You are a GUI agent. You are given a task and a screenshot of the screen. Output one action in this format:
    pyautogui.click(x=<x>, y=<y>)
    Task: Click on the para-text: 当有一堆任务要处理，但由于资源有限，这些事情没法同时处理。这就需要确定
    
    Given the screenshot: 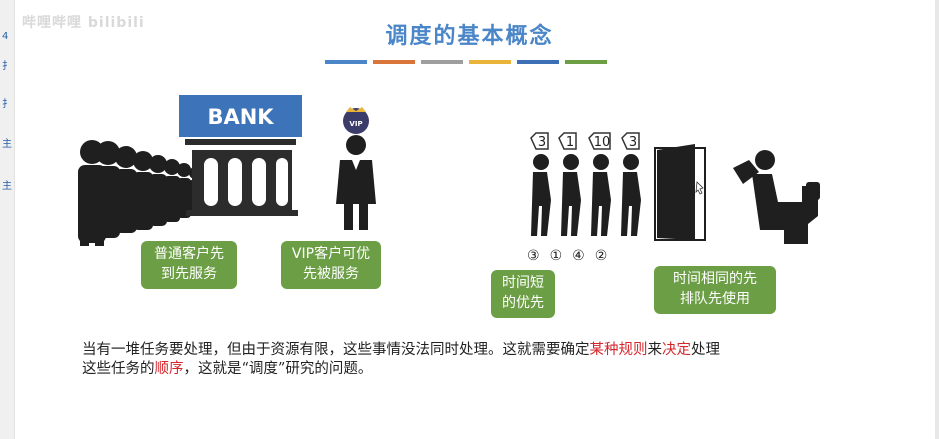 What is the action you would take?
    pyautogui.click(x=336, y=350)
    